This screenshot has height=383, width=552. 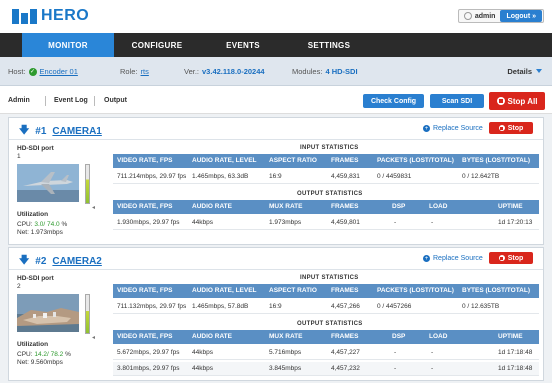 I want to click on table-cell: 0 / 12.642TB, so click(x=481, y=176).